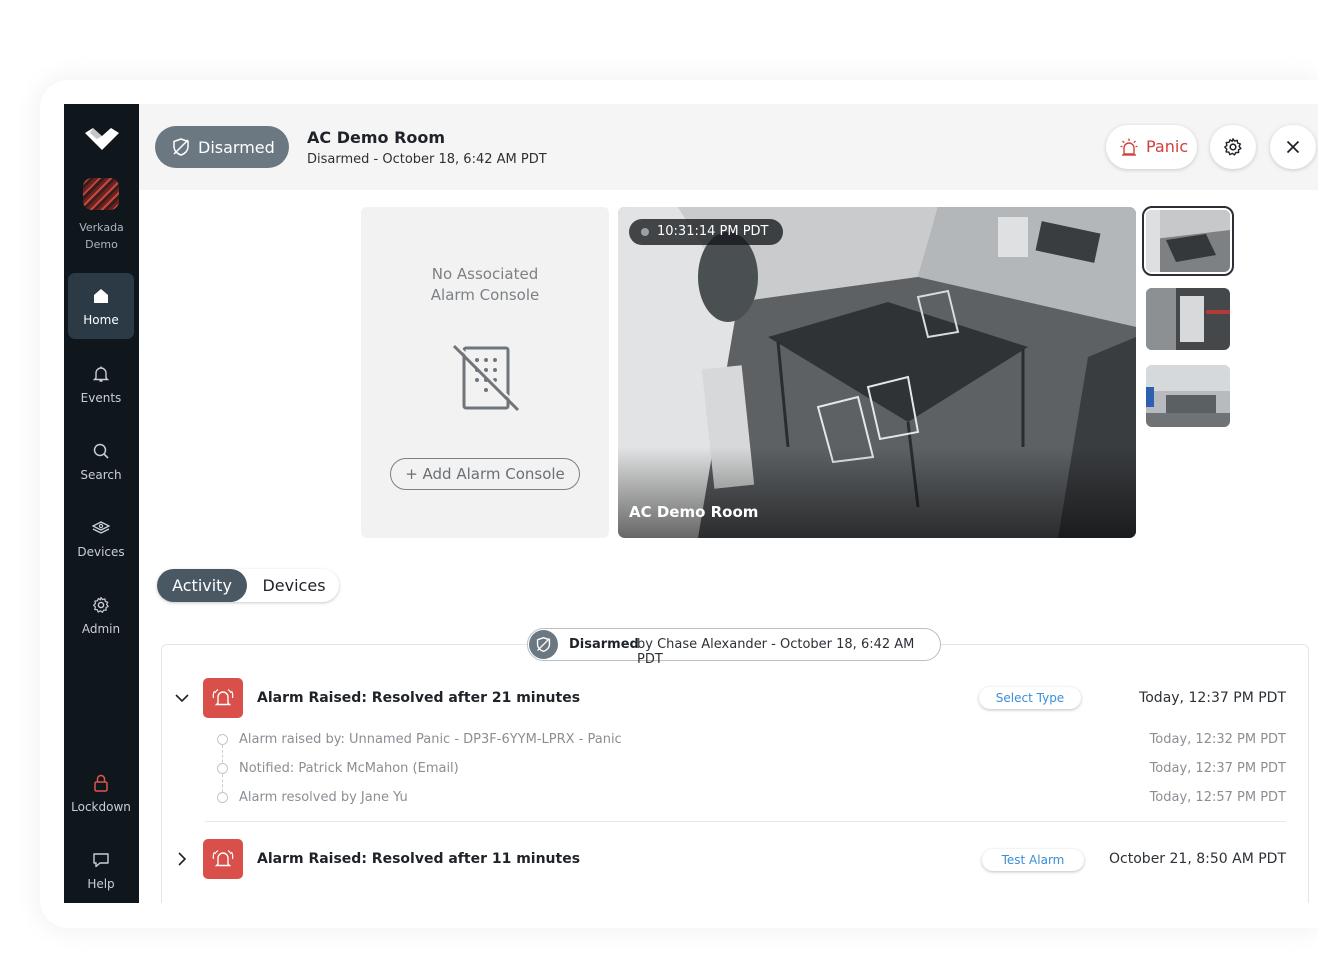  I want to click on camera-feed: 10:31:14 PM PDT AC Demo Room, so click(877, 372).